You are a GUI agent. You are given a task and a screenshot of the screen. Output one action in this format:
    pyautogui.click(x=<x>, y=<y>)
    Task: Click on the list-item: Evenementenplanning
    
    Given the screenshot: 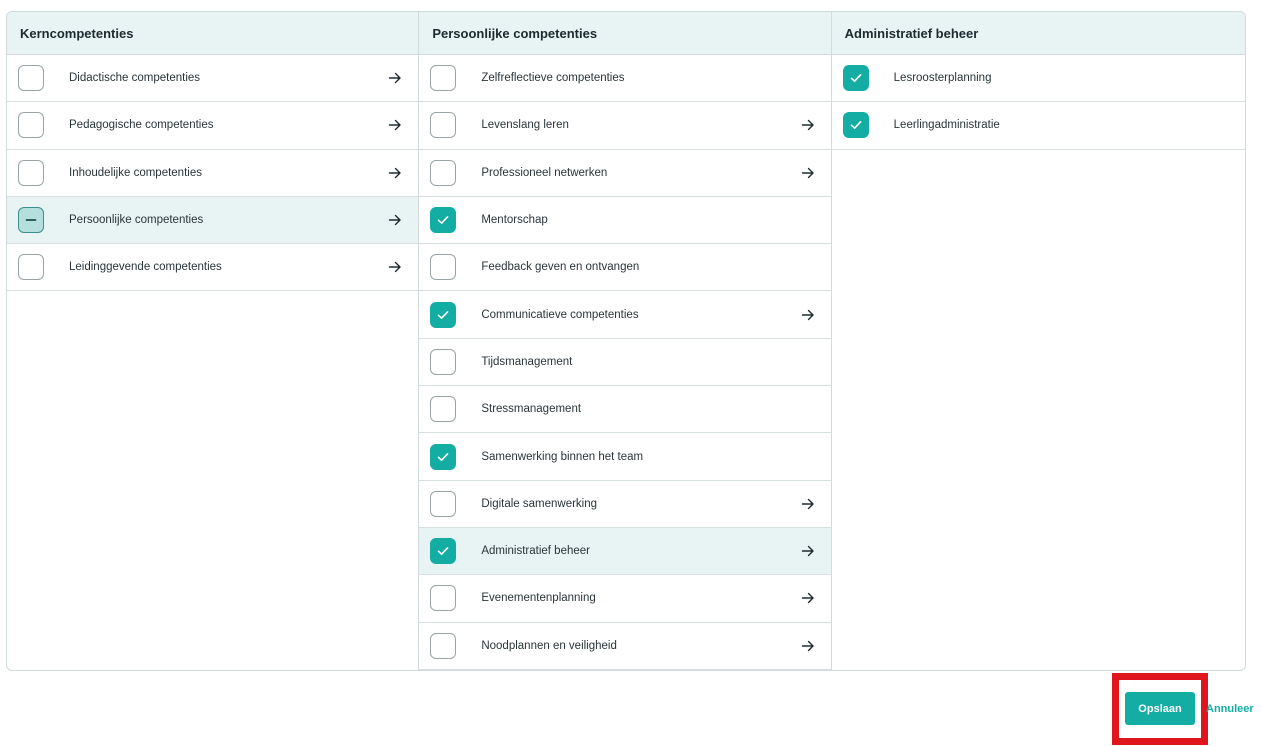 What is the action you would take?
    pyautogui.click(x=625, y=599)
    